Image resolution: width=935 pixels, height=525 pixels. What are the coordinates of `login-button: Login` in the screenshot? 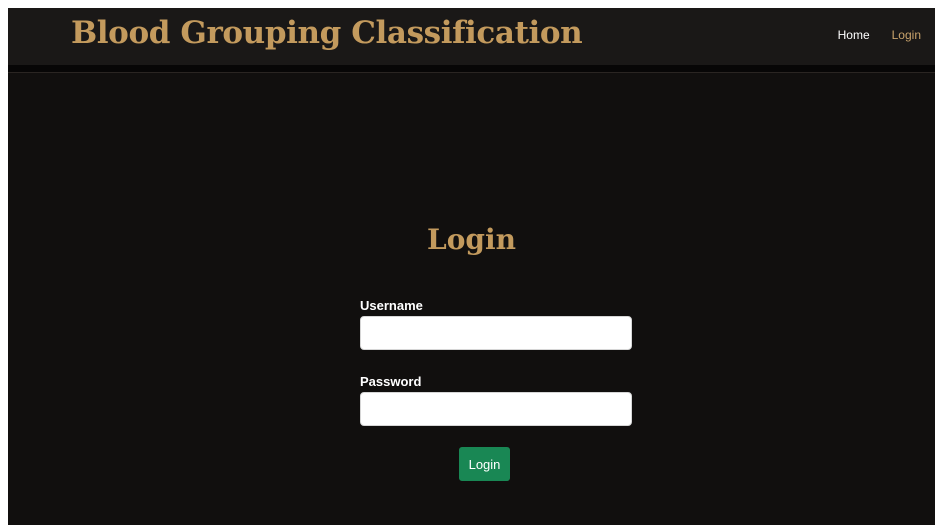 It's located at (484, 464).